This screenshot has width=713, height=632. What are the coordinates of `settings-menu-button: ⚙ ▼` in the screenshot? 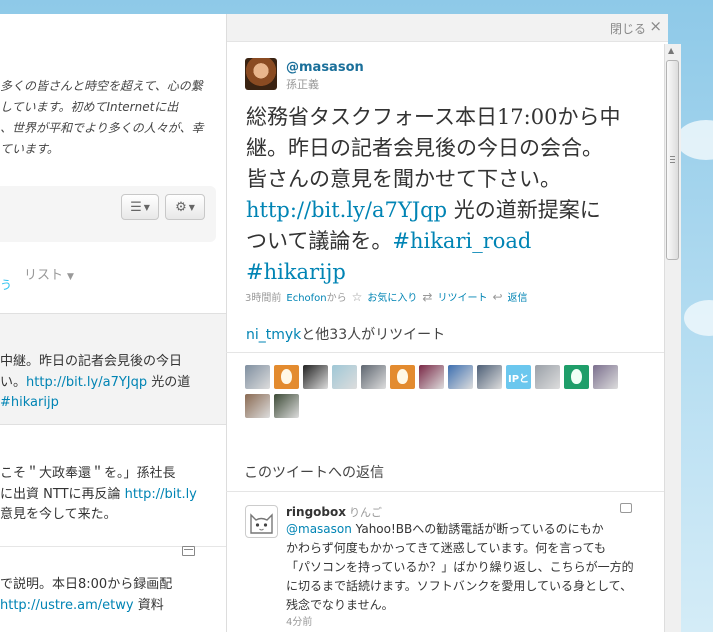 It's located at (185, 207).